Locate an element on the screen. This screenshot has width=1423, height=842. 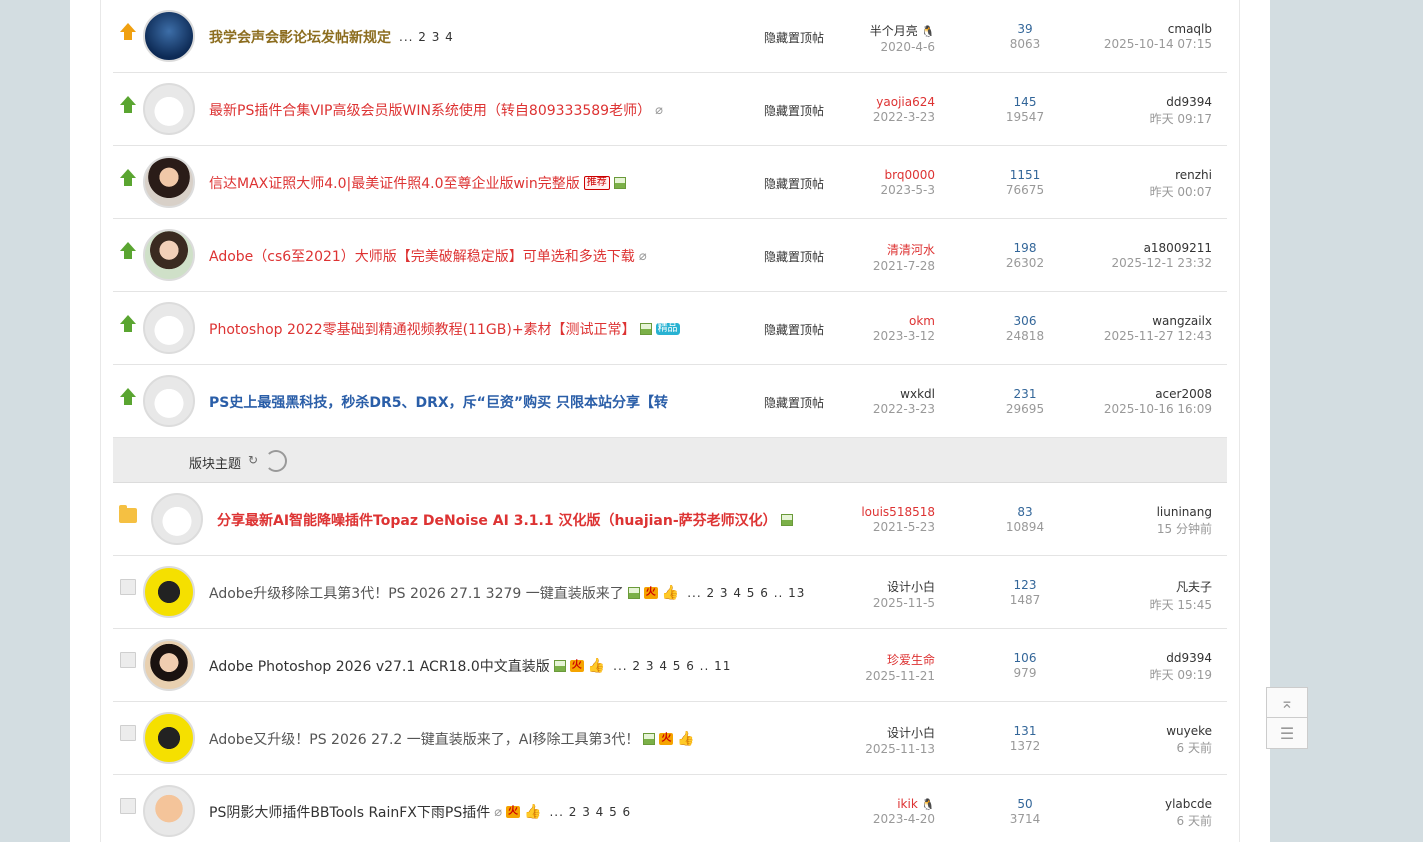
last-post-cell: dd9394 昨天 09:17 is located at coordinates (1132, 111).